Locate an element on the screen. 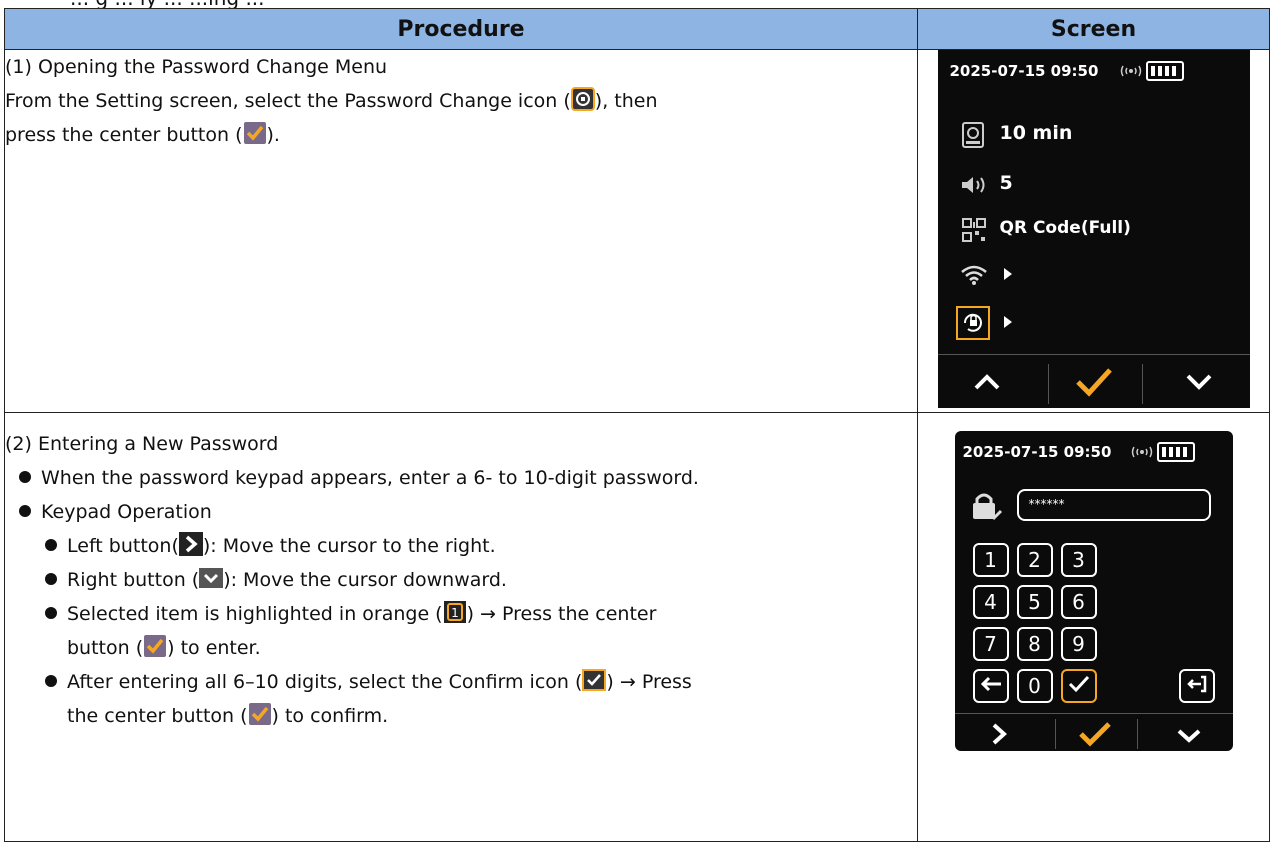 The width and height of the screenshot is (1274, 842). step2-title: (2) Entering a New Password is located at coordinates (142, 444).